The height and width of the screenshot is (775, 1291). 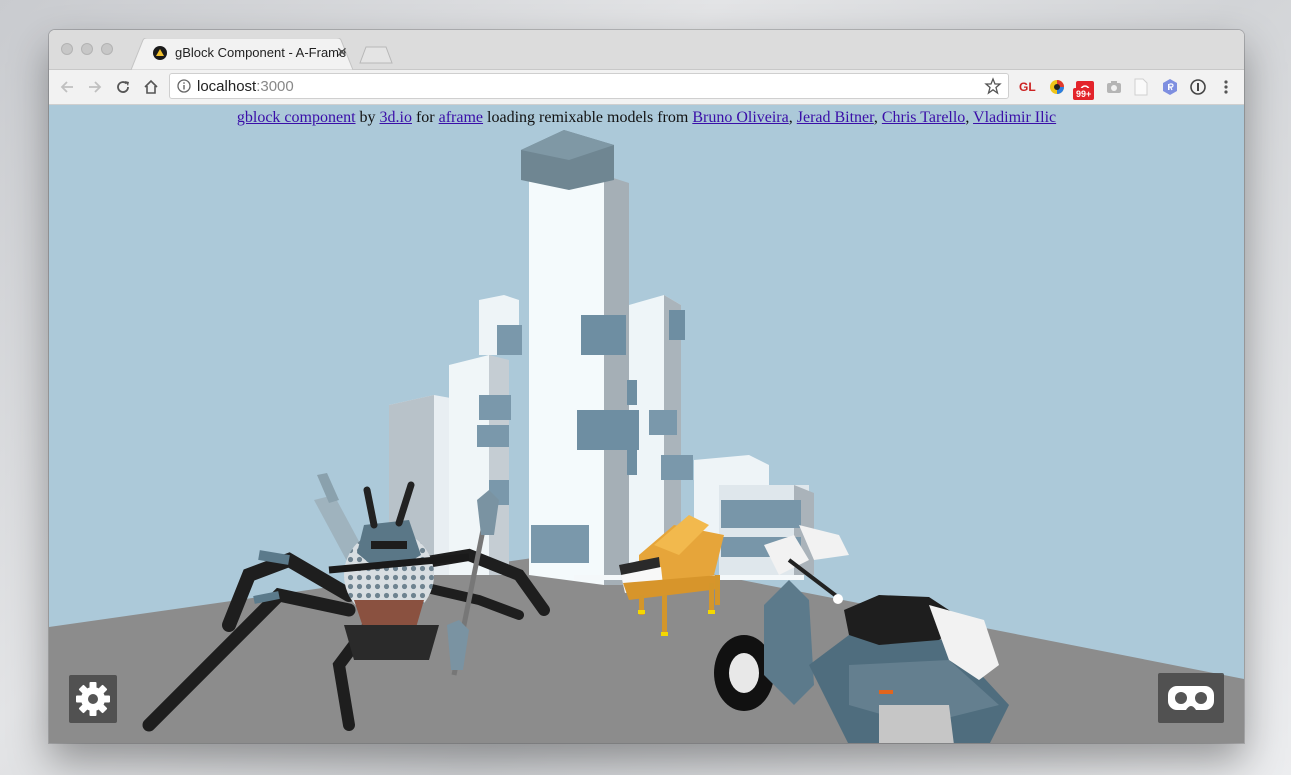 I want to click on camera-icon, so click(x=1114, y=87).